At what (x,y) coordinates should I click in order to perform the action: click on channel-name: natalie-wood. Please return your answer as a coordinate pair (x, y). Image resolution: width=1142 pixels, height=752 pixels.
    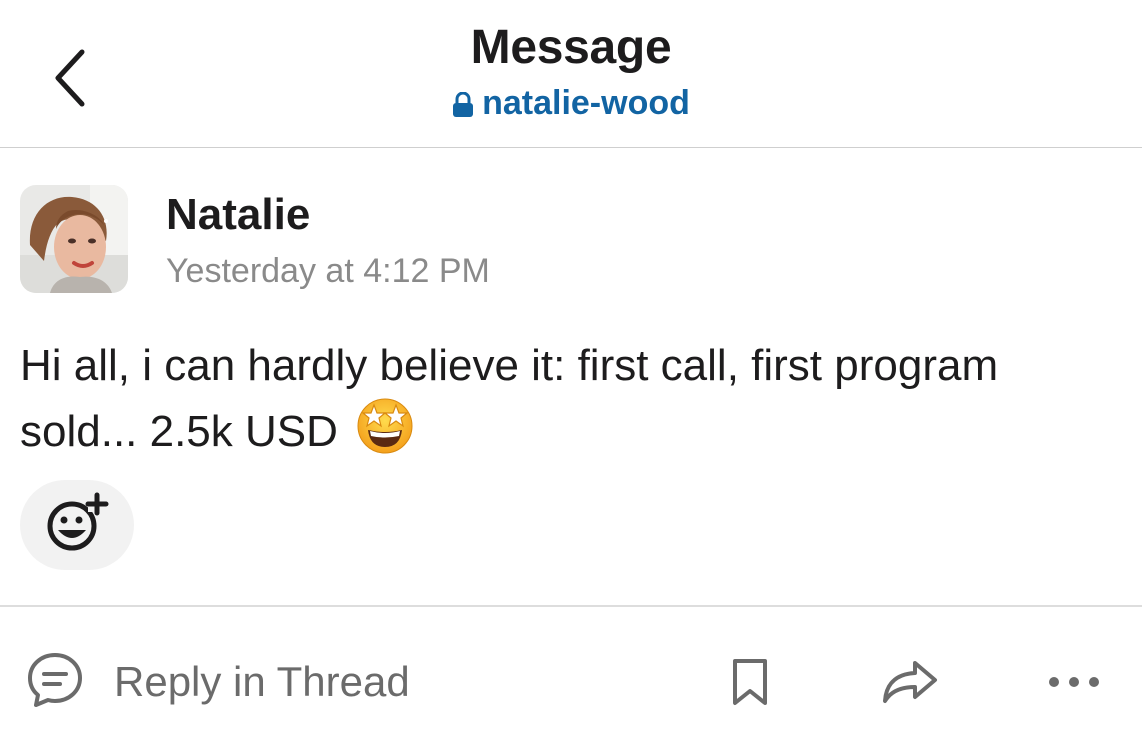
    Looking at the image, I should click on (586, 103).